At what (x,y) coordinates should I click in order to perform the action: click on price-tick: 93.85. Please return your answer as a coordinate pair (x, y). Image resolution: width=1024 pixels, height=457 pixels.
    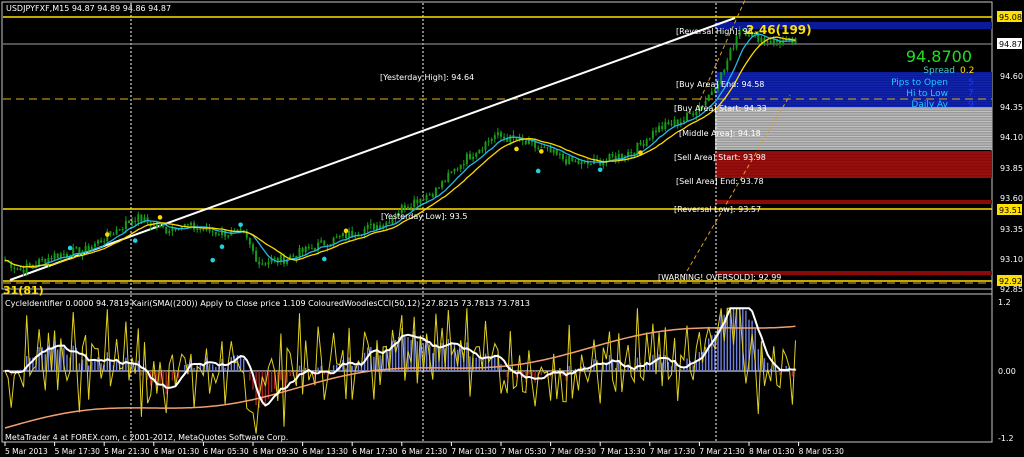
    Looking at the image, I should click on (1011, 168).